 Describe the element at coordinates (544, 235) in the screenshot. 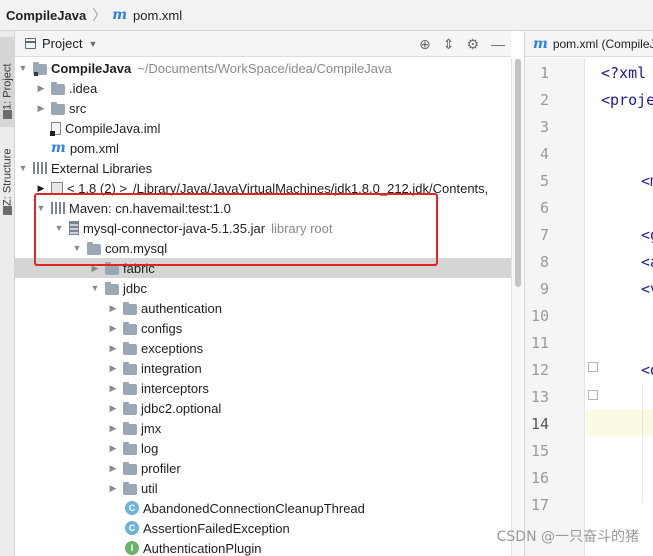

I see `line-number: 7` at that location.